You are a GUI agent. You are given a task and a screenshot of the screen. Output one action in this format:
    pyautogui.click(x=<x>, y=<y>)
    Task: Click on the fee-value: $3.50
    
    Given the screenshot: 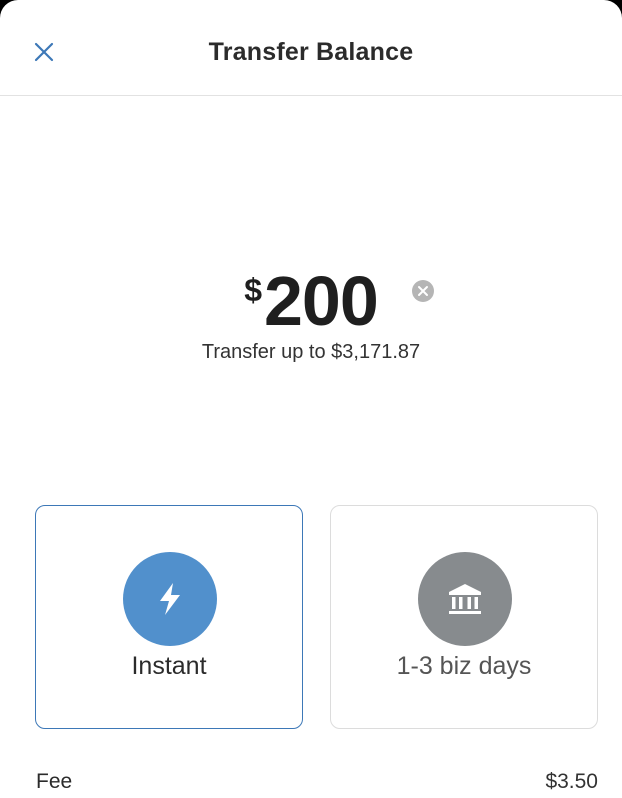 What is the action you would take?
    pyautogui.click(x=571, y=781)
    